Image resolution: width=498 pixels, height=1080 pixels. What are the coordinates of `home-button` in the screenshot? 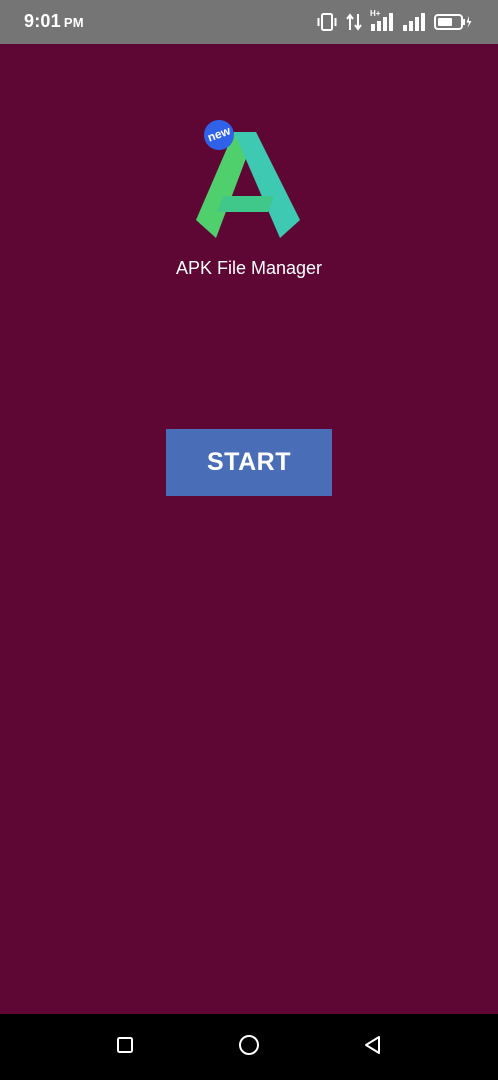 It's located at (249, 1047).